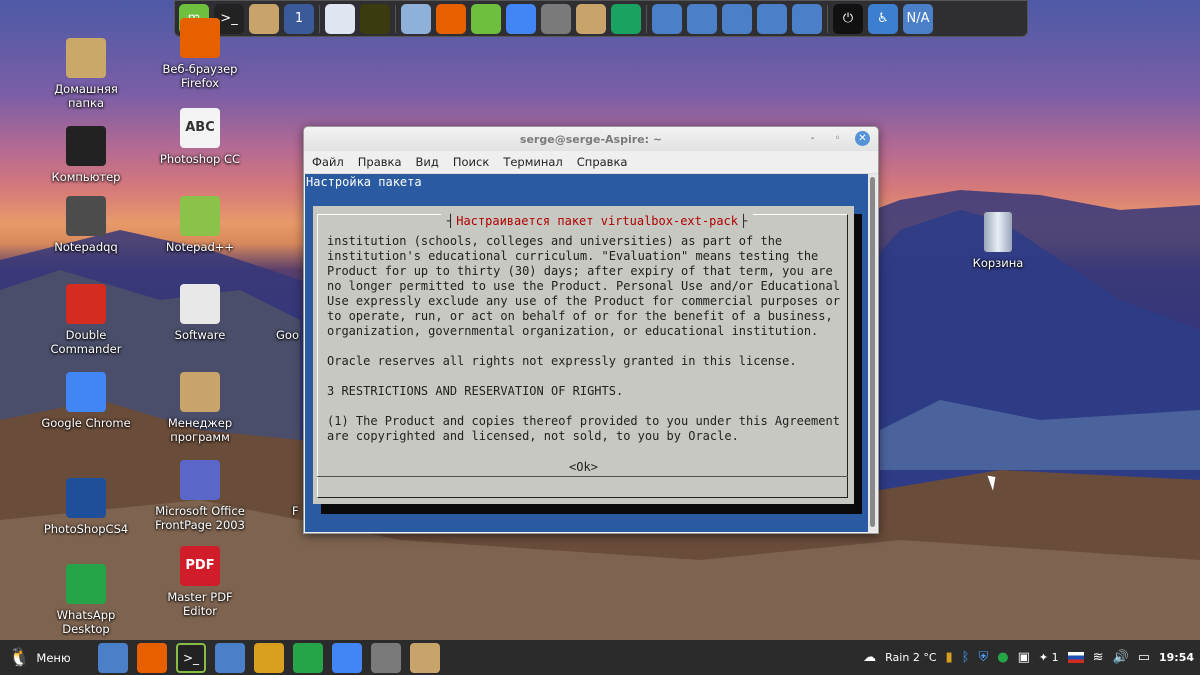 This screenshot has height=675, width=1200. What do you see at coordinates (1176, 657) in the screenshot?
I see `clock: 19:54` at bounding box center [1176, 657].